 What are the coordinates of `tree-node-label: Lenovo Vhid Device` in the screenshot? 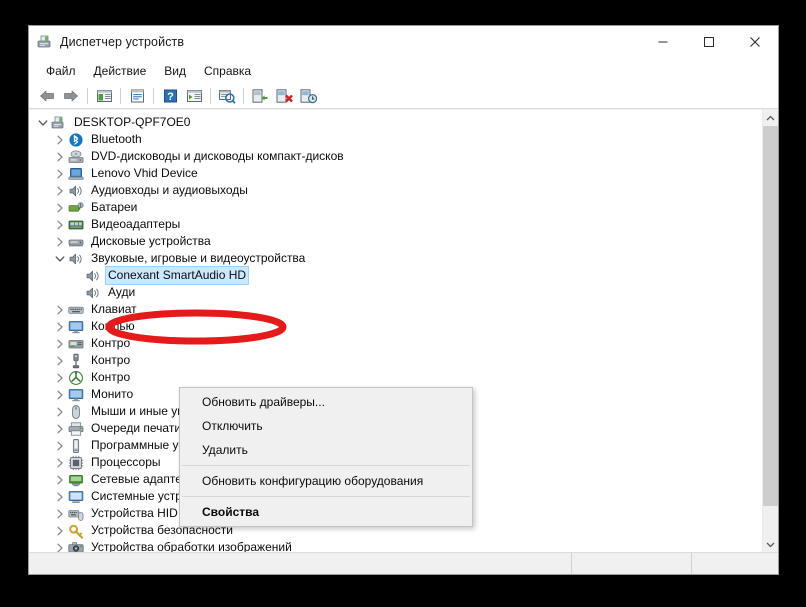 It's located at (144, 173).